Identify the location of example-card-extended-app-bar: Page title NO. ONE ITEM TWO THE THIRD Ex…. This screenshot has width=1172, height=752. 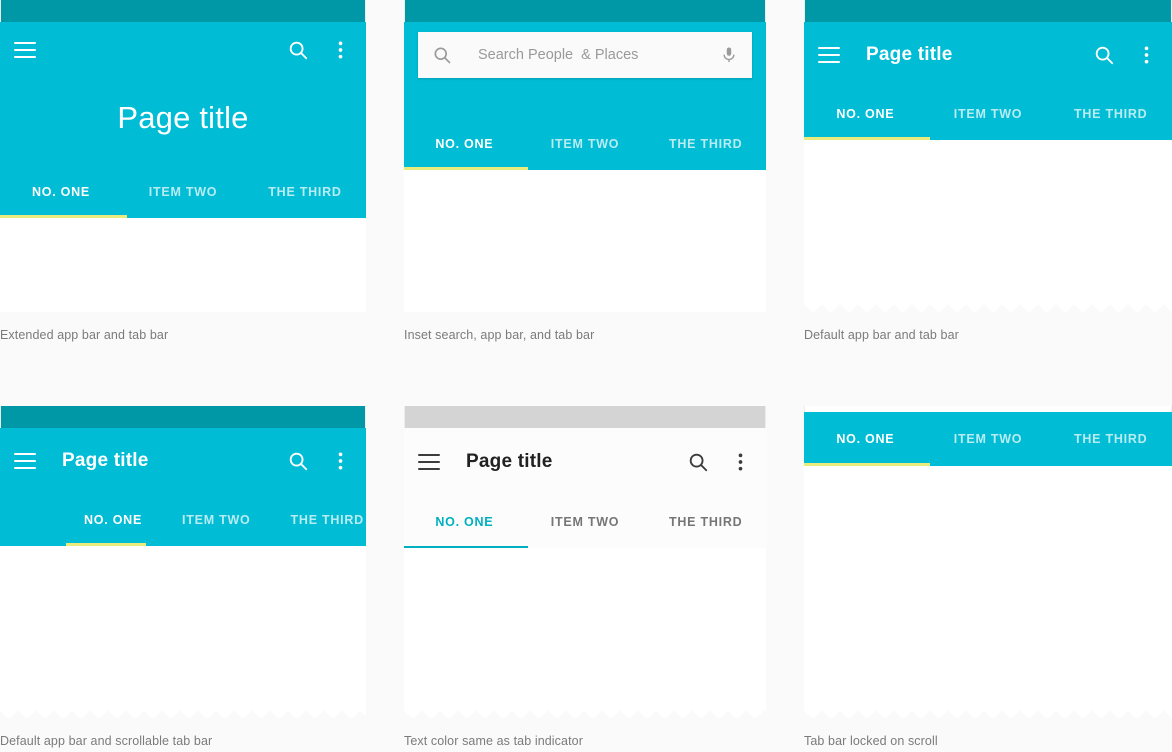
(183, 171).